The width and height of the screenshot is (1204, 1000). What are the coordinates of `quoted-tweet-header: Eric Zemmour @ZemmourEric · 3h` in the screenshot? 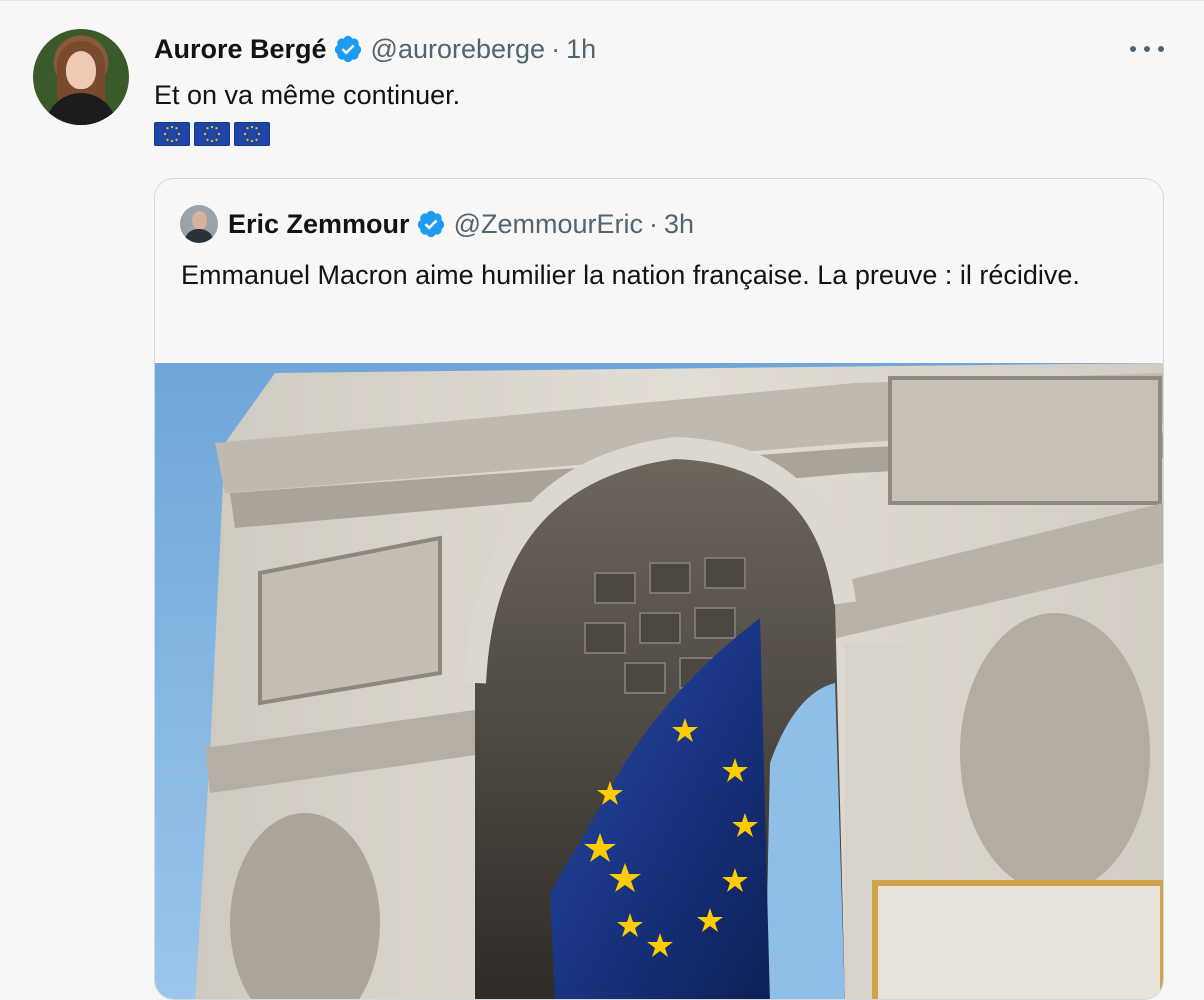 It's located at (461, 224).